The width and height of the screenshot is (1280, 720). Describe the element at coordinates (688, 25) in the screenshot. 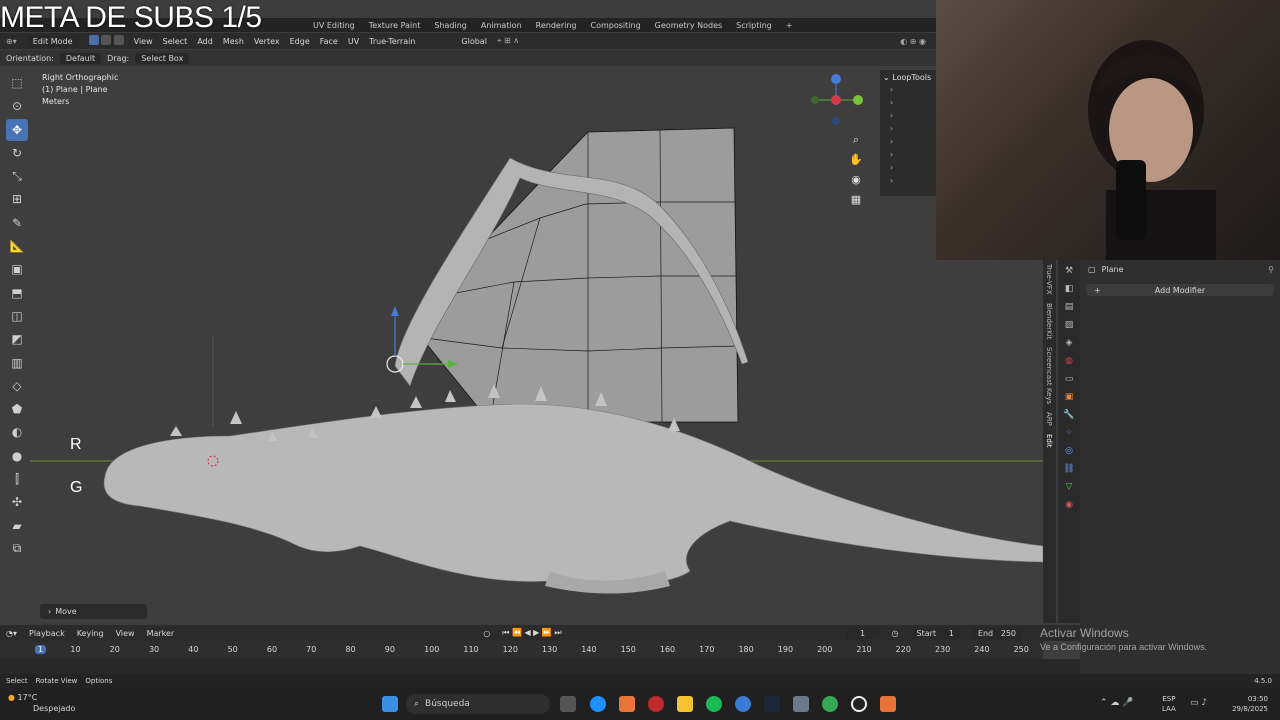

I see `tab-geometry-nodes: Geometry Nodes` at that location.